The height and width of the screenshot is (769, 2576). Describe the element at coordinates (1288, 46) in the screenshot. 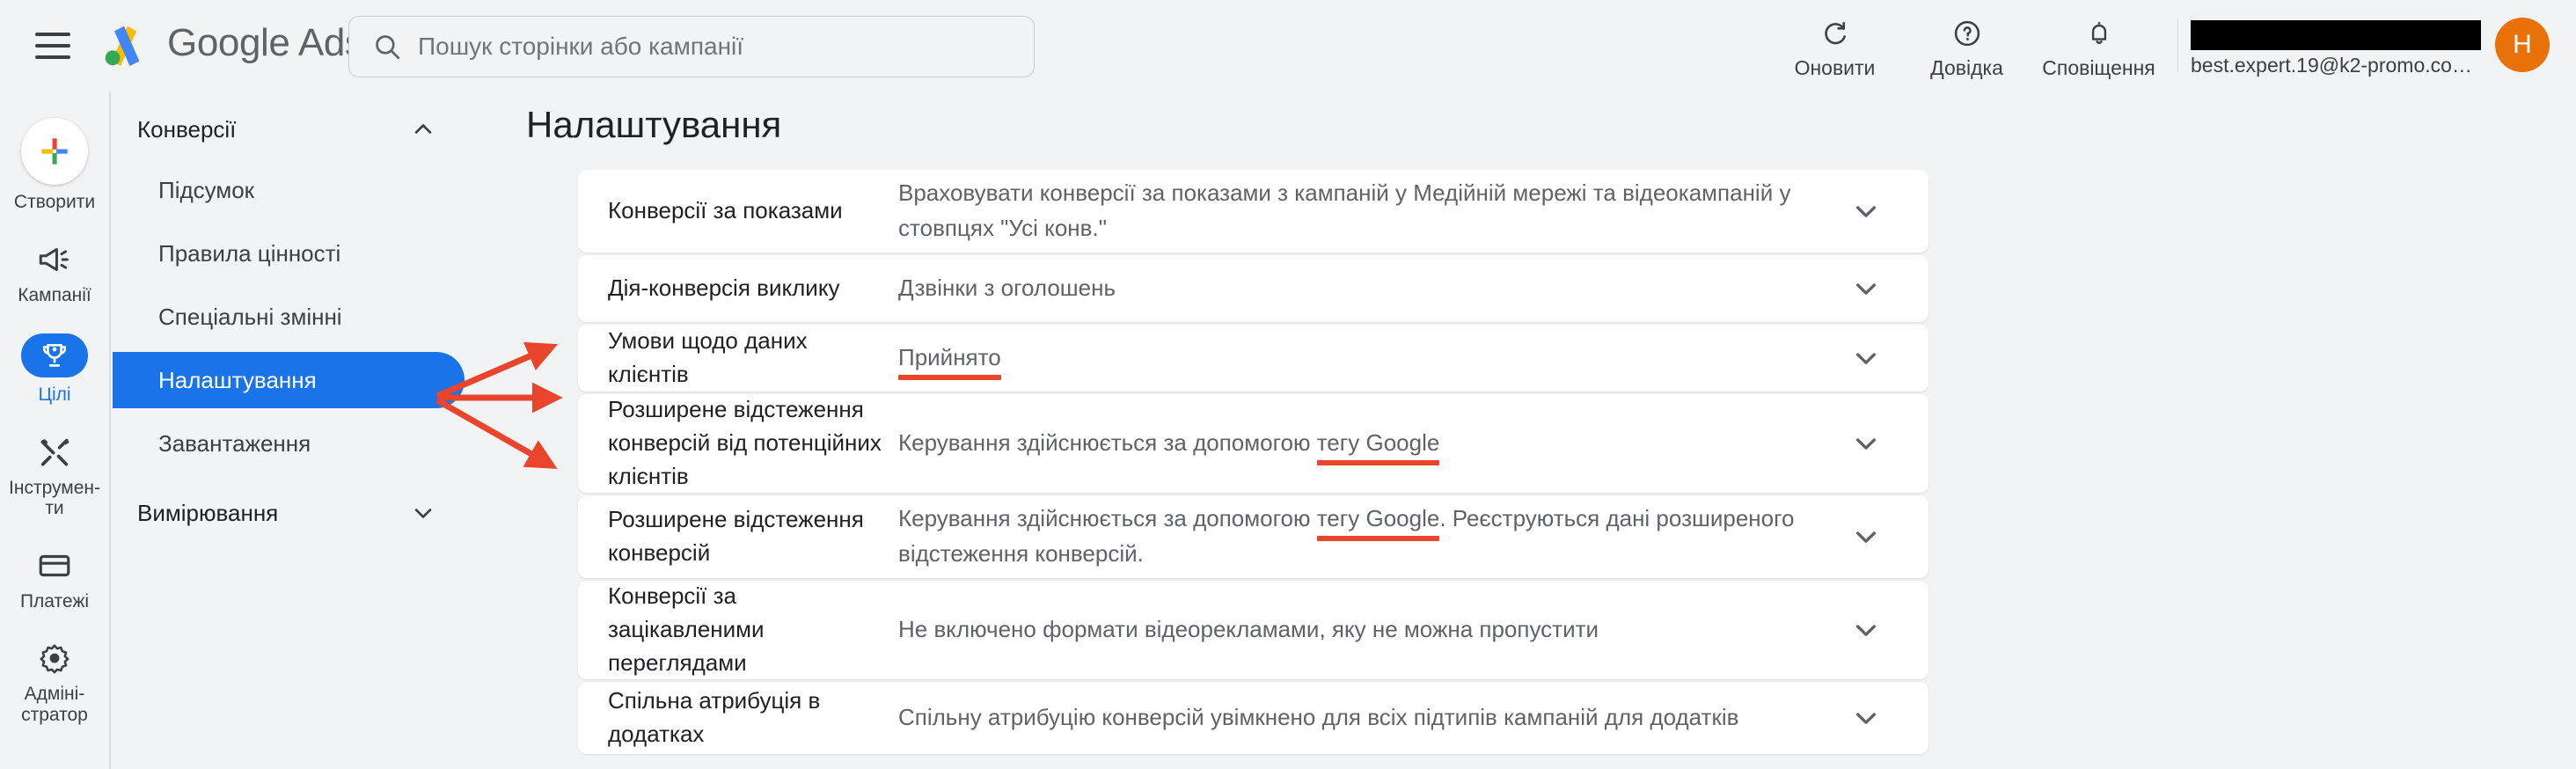

I see `top-bar: Google Ads Оновити` at that location.